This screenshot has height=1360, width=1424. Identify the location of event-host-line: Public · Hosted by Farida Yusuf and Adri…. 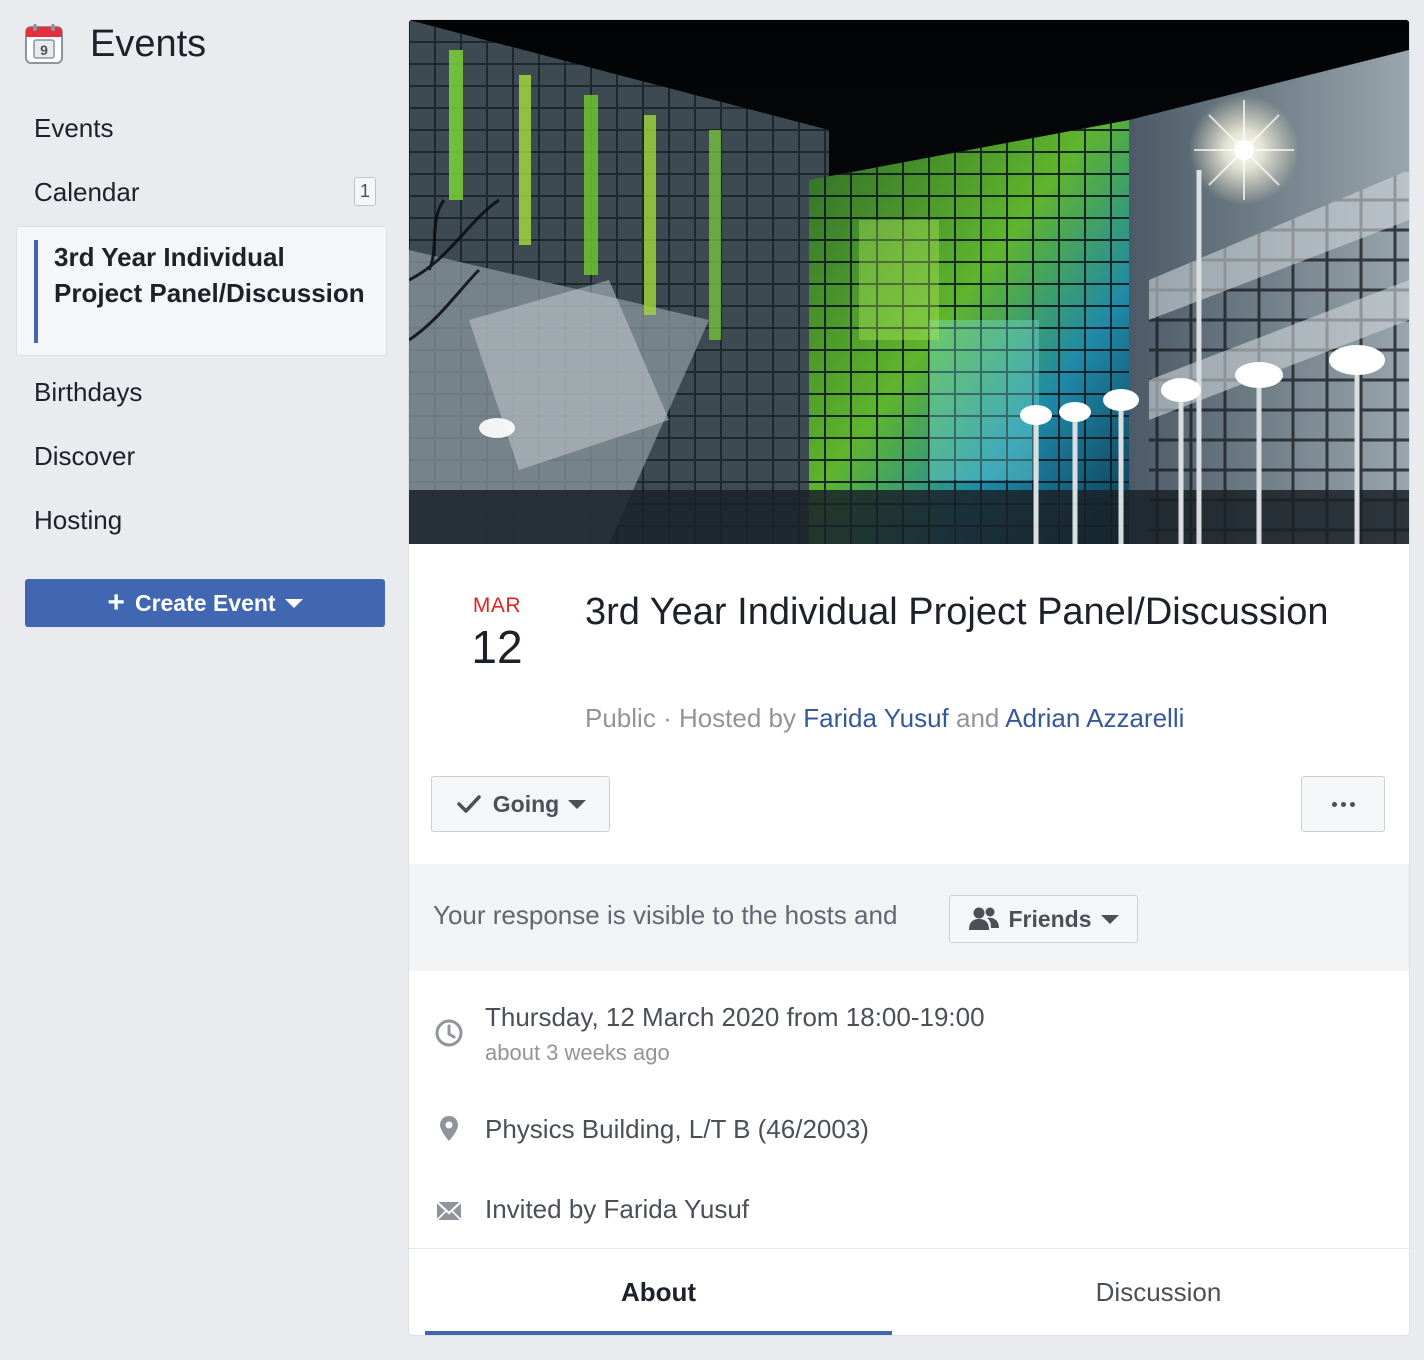
(884, 718).